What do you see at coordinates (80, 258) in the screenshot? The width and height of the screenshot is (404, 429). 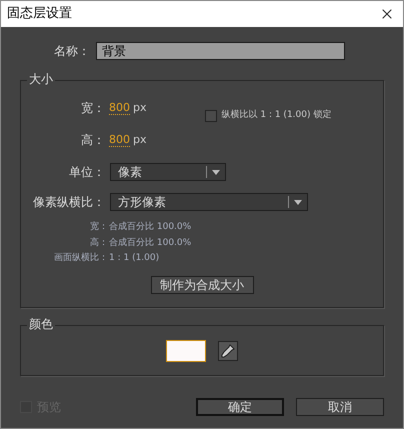 I see `info-label: 画面纵横比：` at bounding box center [80, 258].